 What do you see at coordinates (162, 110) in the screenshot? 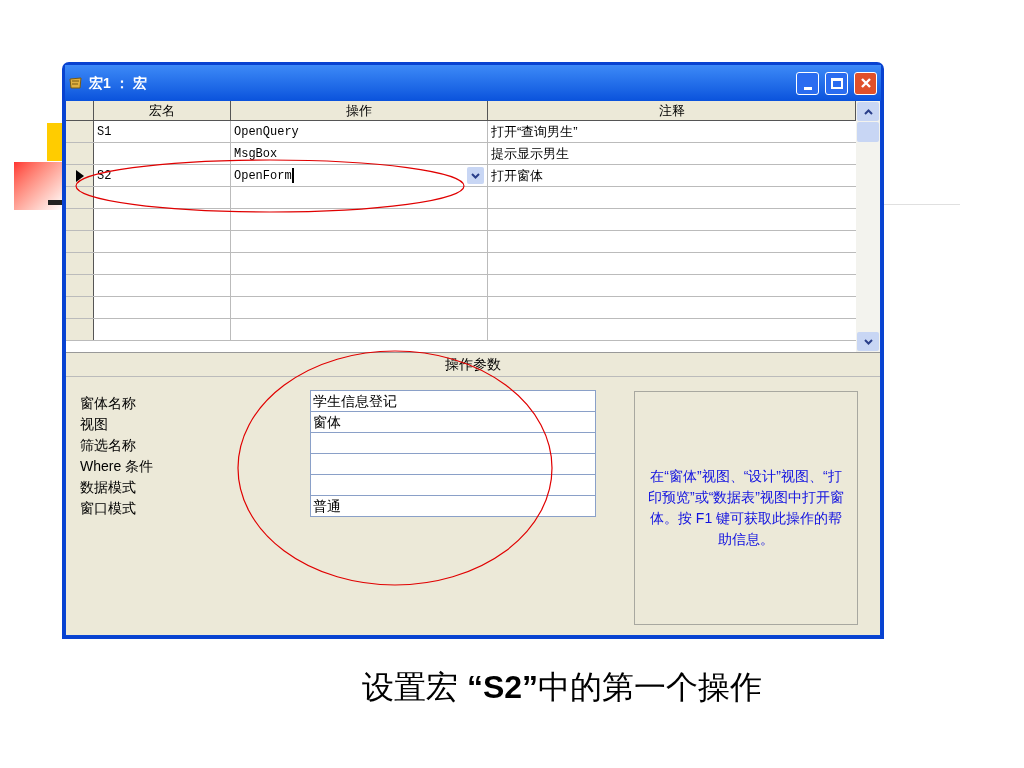
I see `column-header: 宏名` at bounding box center [162, 110].